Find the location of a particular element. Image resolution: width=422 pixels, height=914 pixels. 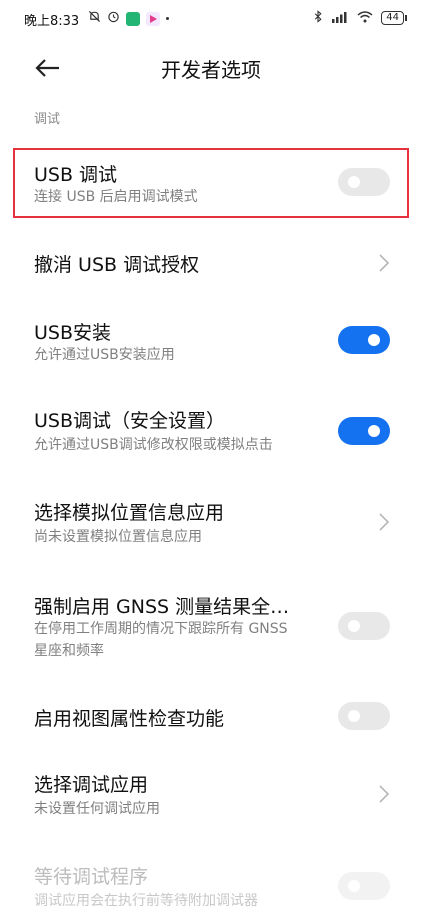

setting-title: 等待调试程序 is located at coordinates (91, 877).